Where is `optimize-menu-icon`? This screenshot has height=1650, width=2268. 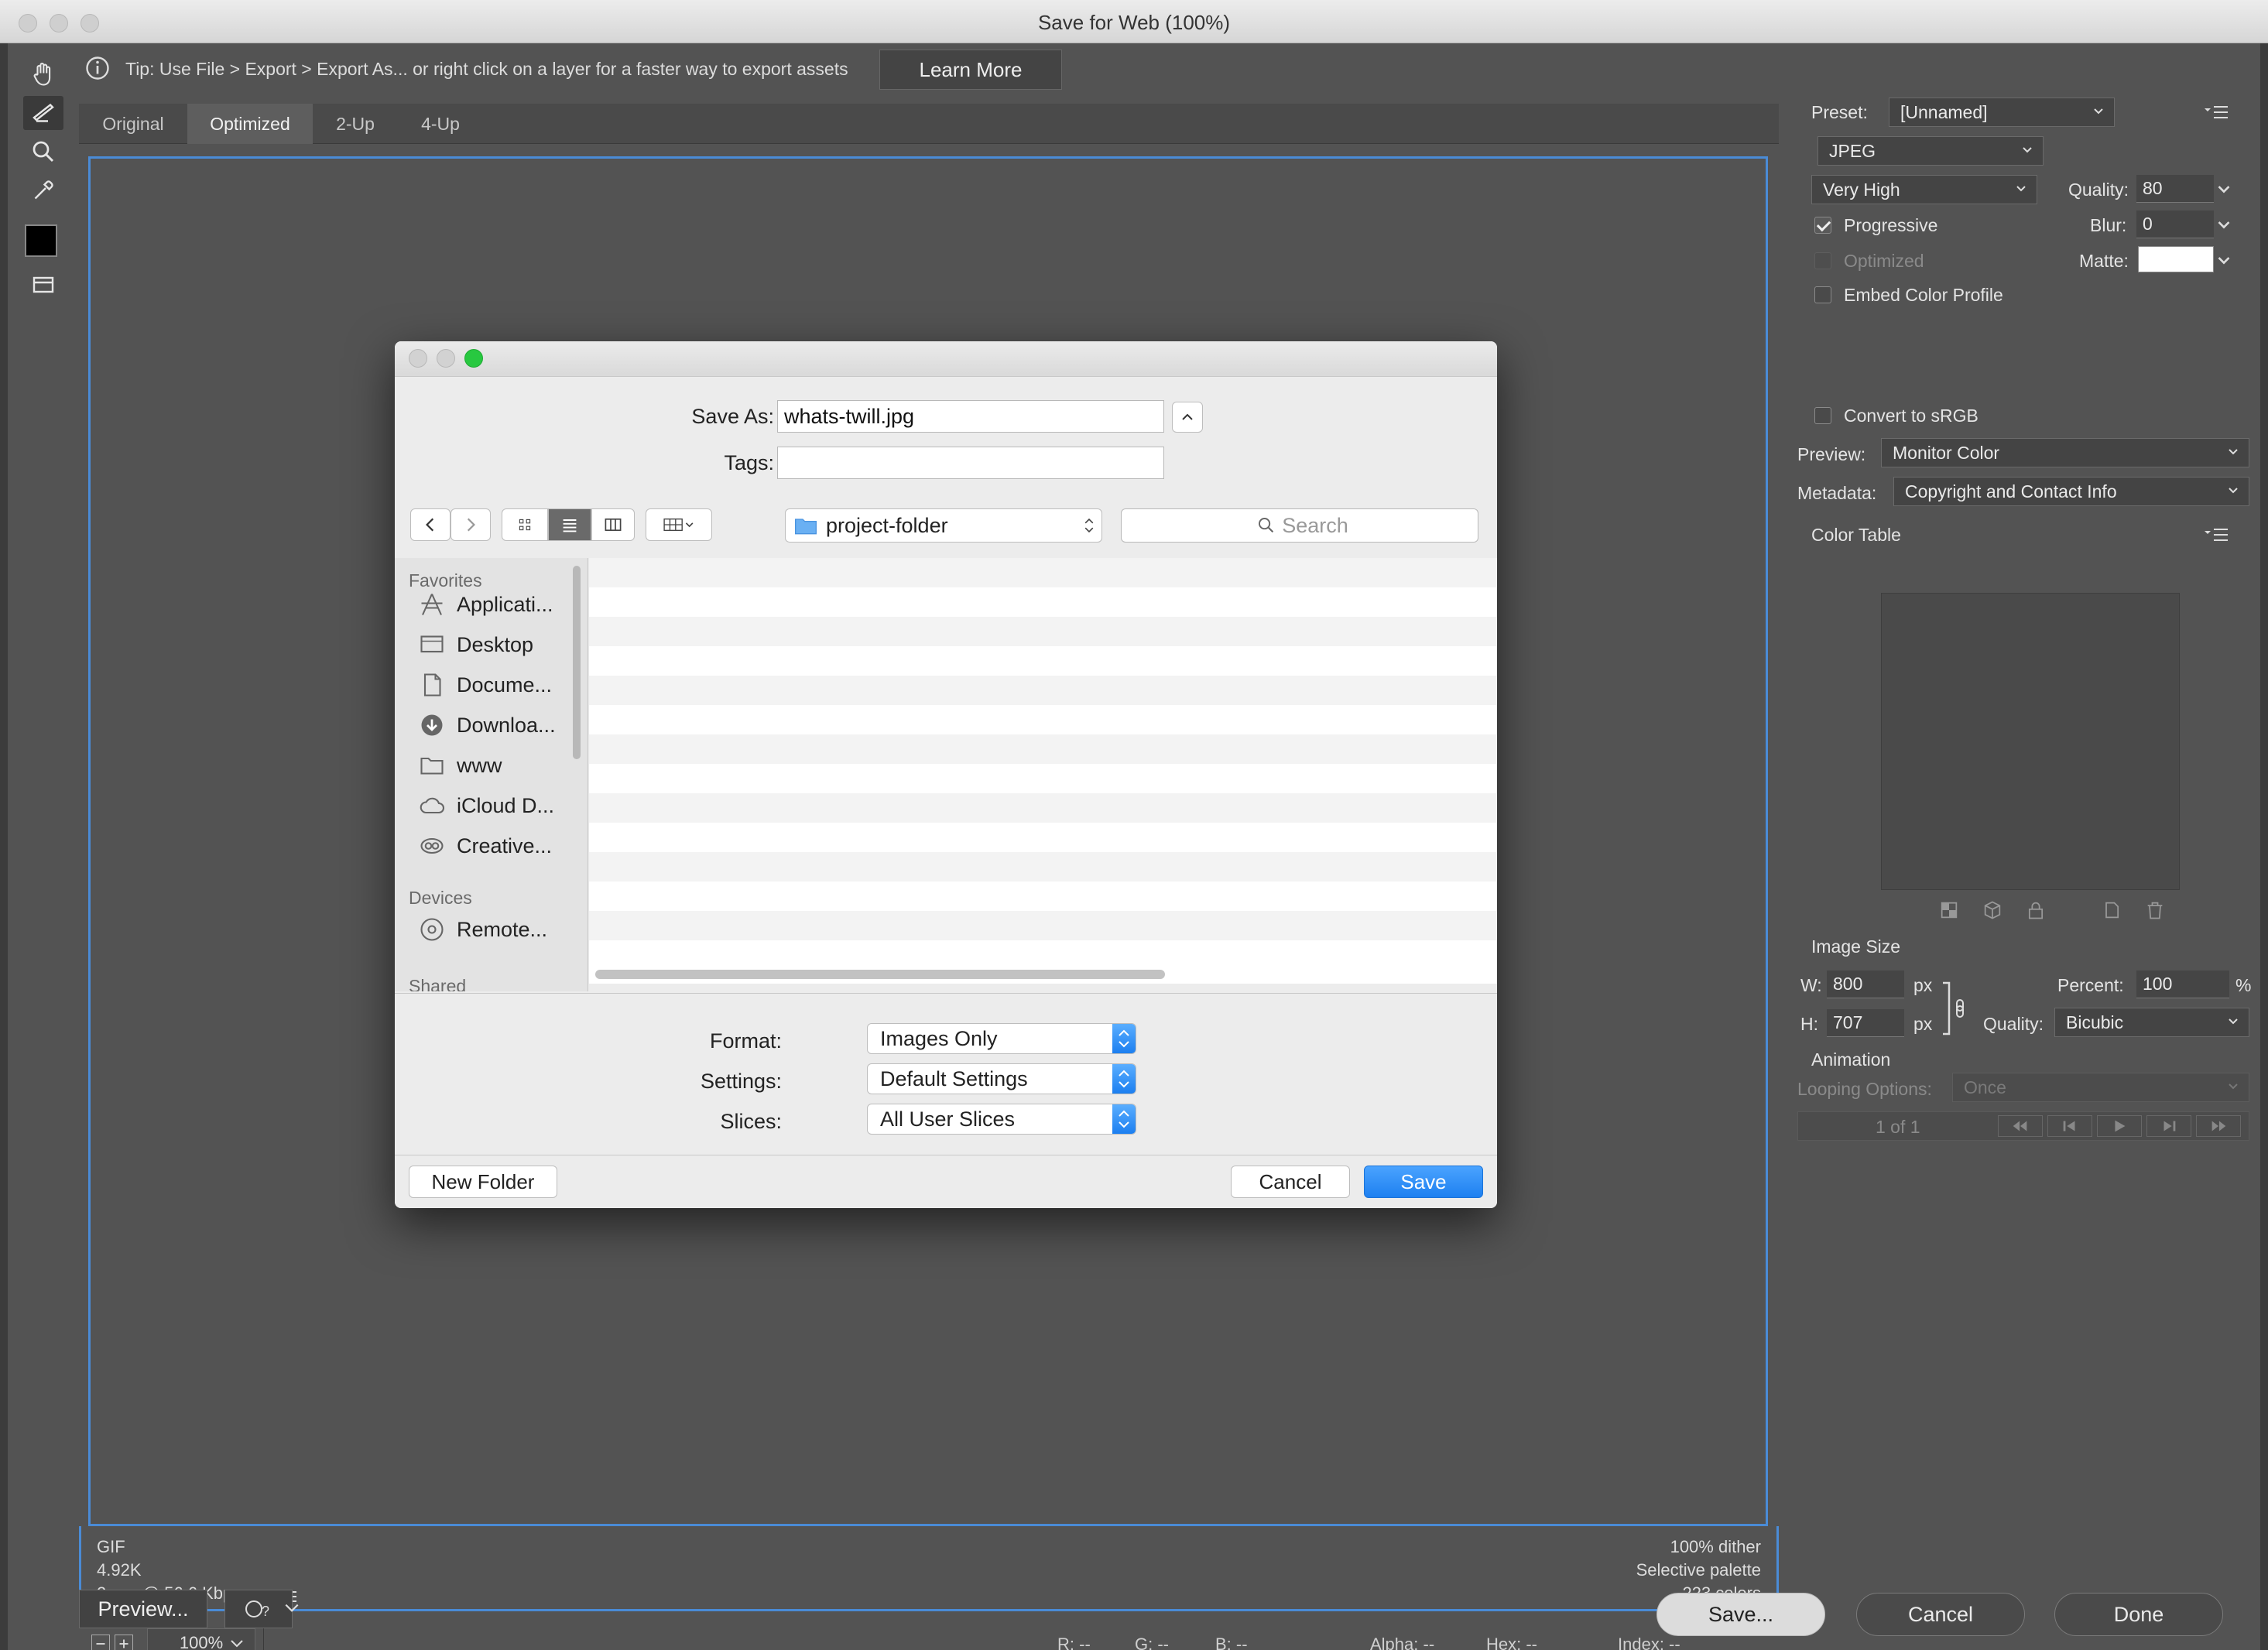 optimize-menu-icon is located at coordinates (2216, 113).